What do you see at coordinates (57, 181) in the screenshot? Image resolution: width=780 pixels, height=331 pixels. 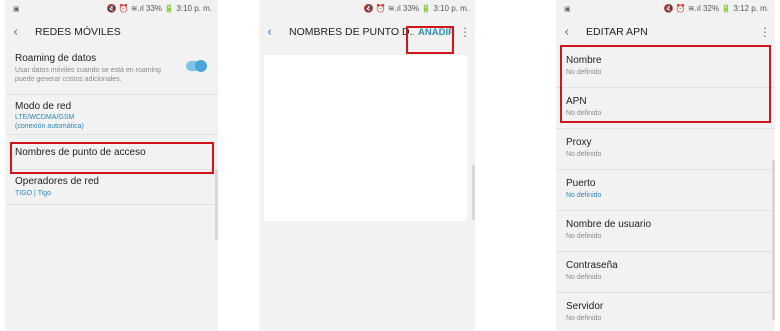 I see `setting-title: Operadores de red` at bounding box center [57, 181].